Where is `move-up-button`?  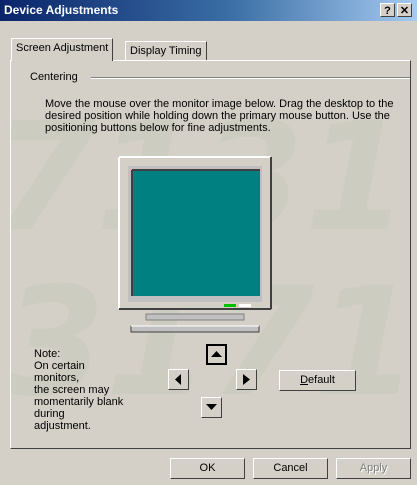 move-up-button is located at coordinates (216, 354).